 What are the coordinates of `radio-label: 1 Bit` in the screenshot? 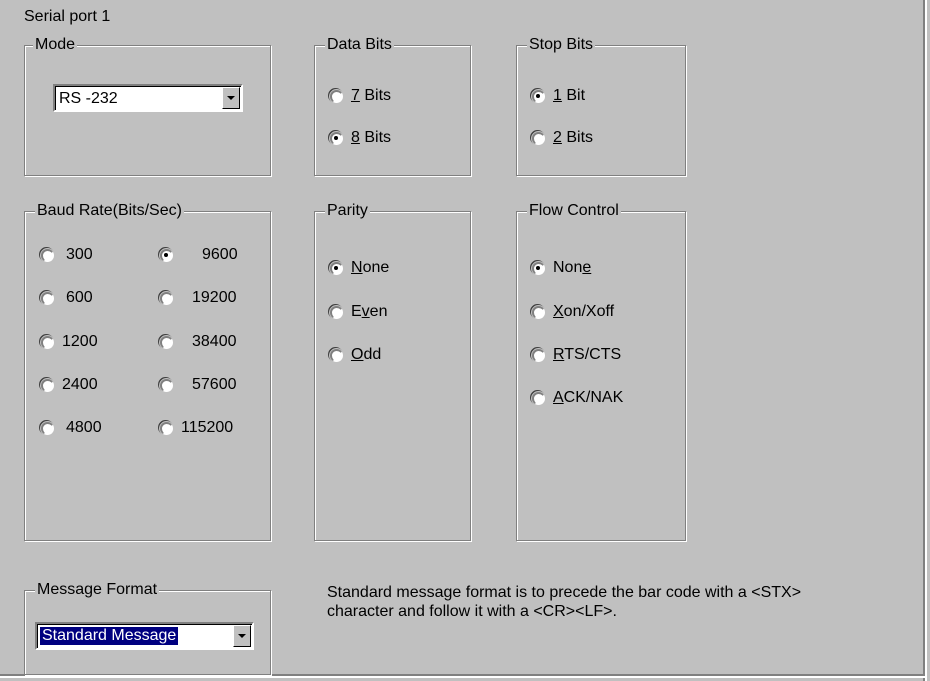 It's located at (569, 95).